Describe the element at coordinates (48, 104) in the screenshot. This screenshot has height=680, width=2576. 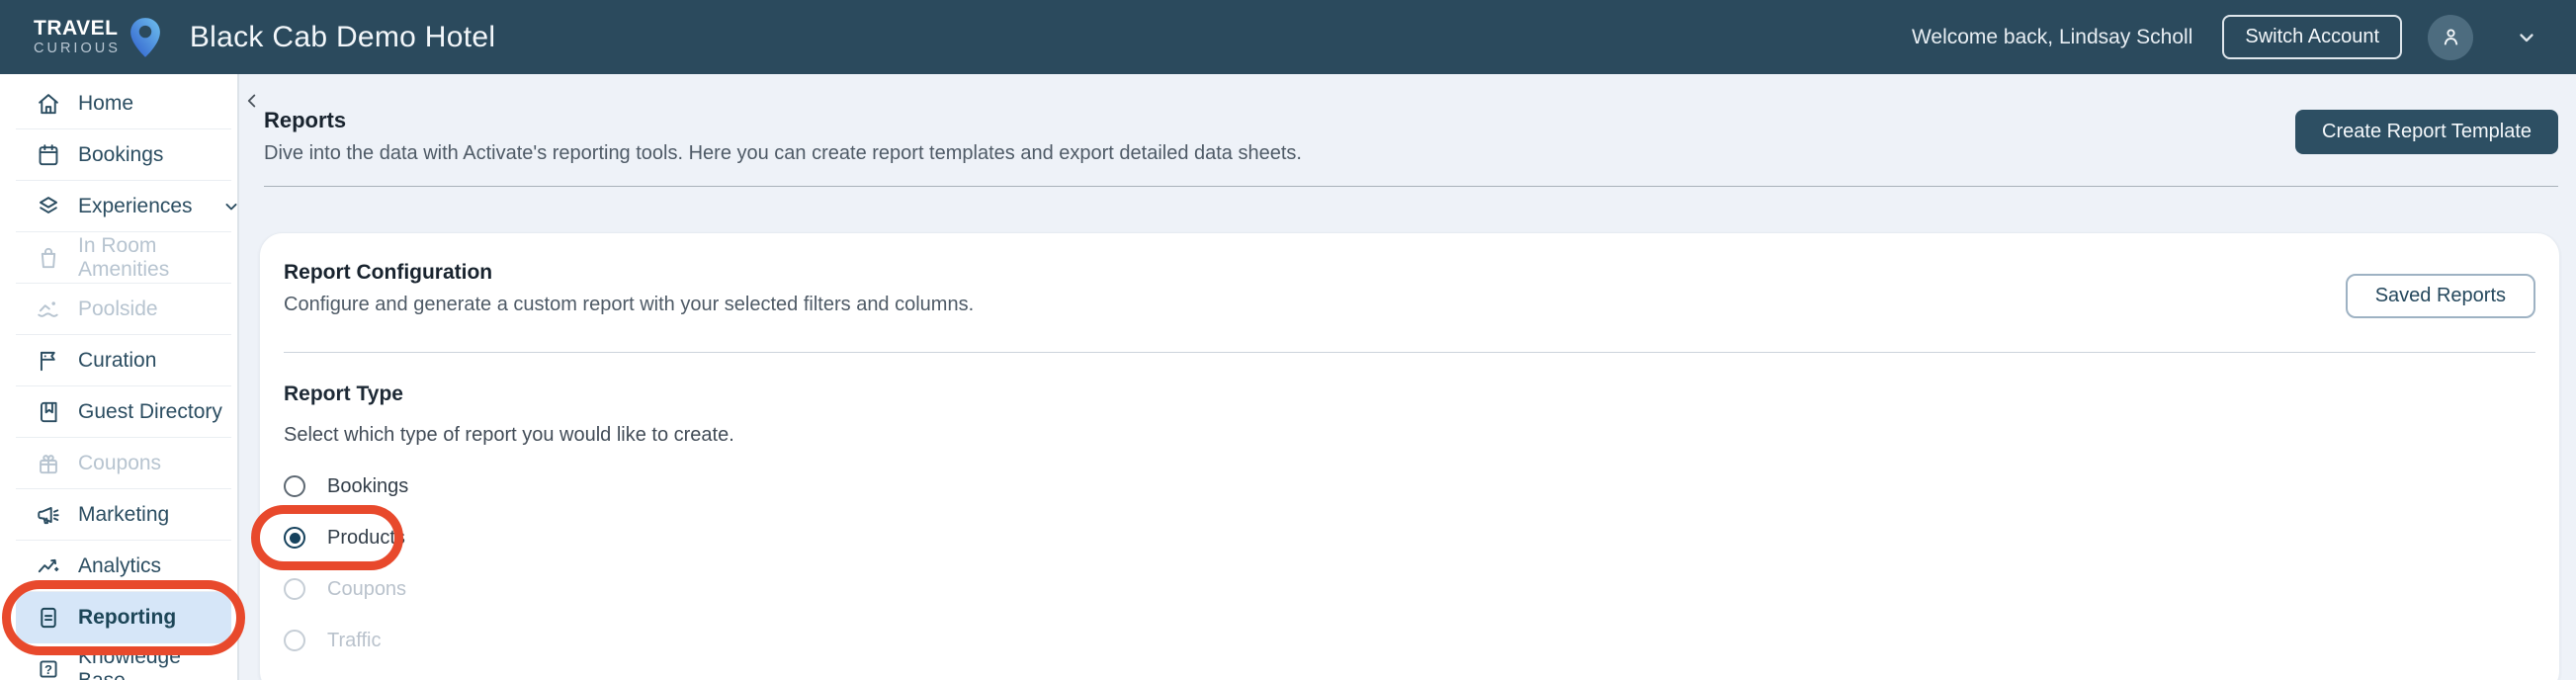
I see `home-icon` at that location.